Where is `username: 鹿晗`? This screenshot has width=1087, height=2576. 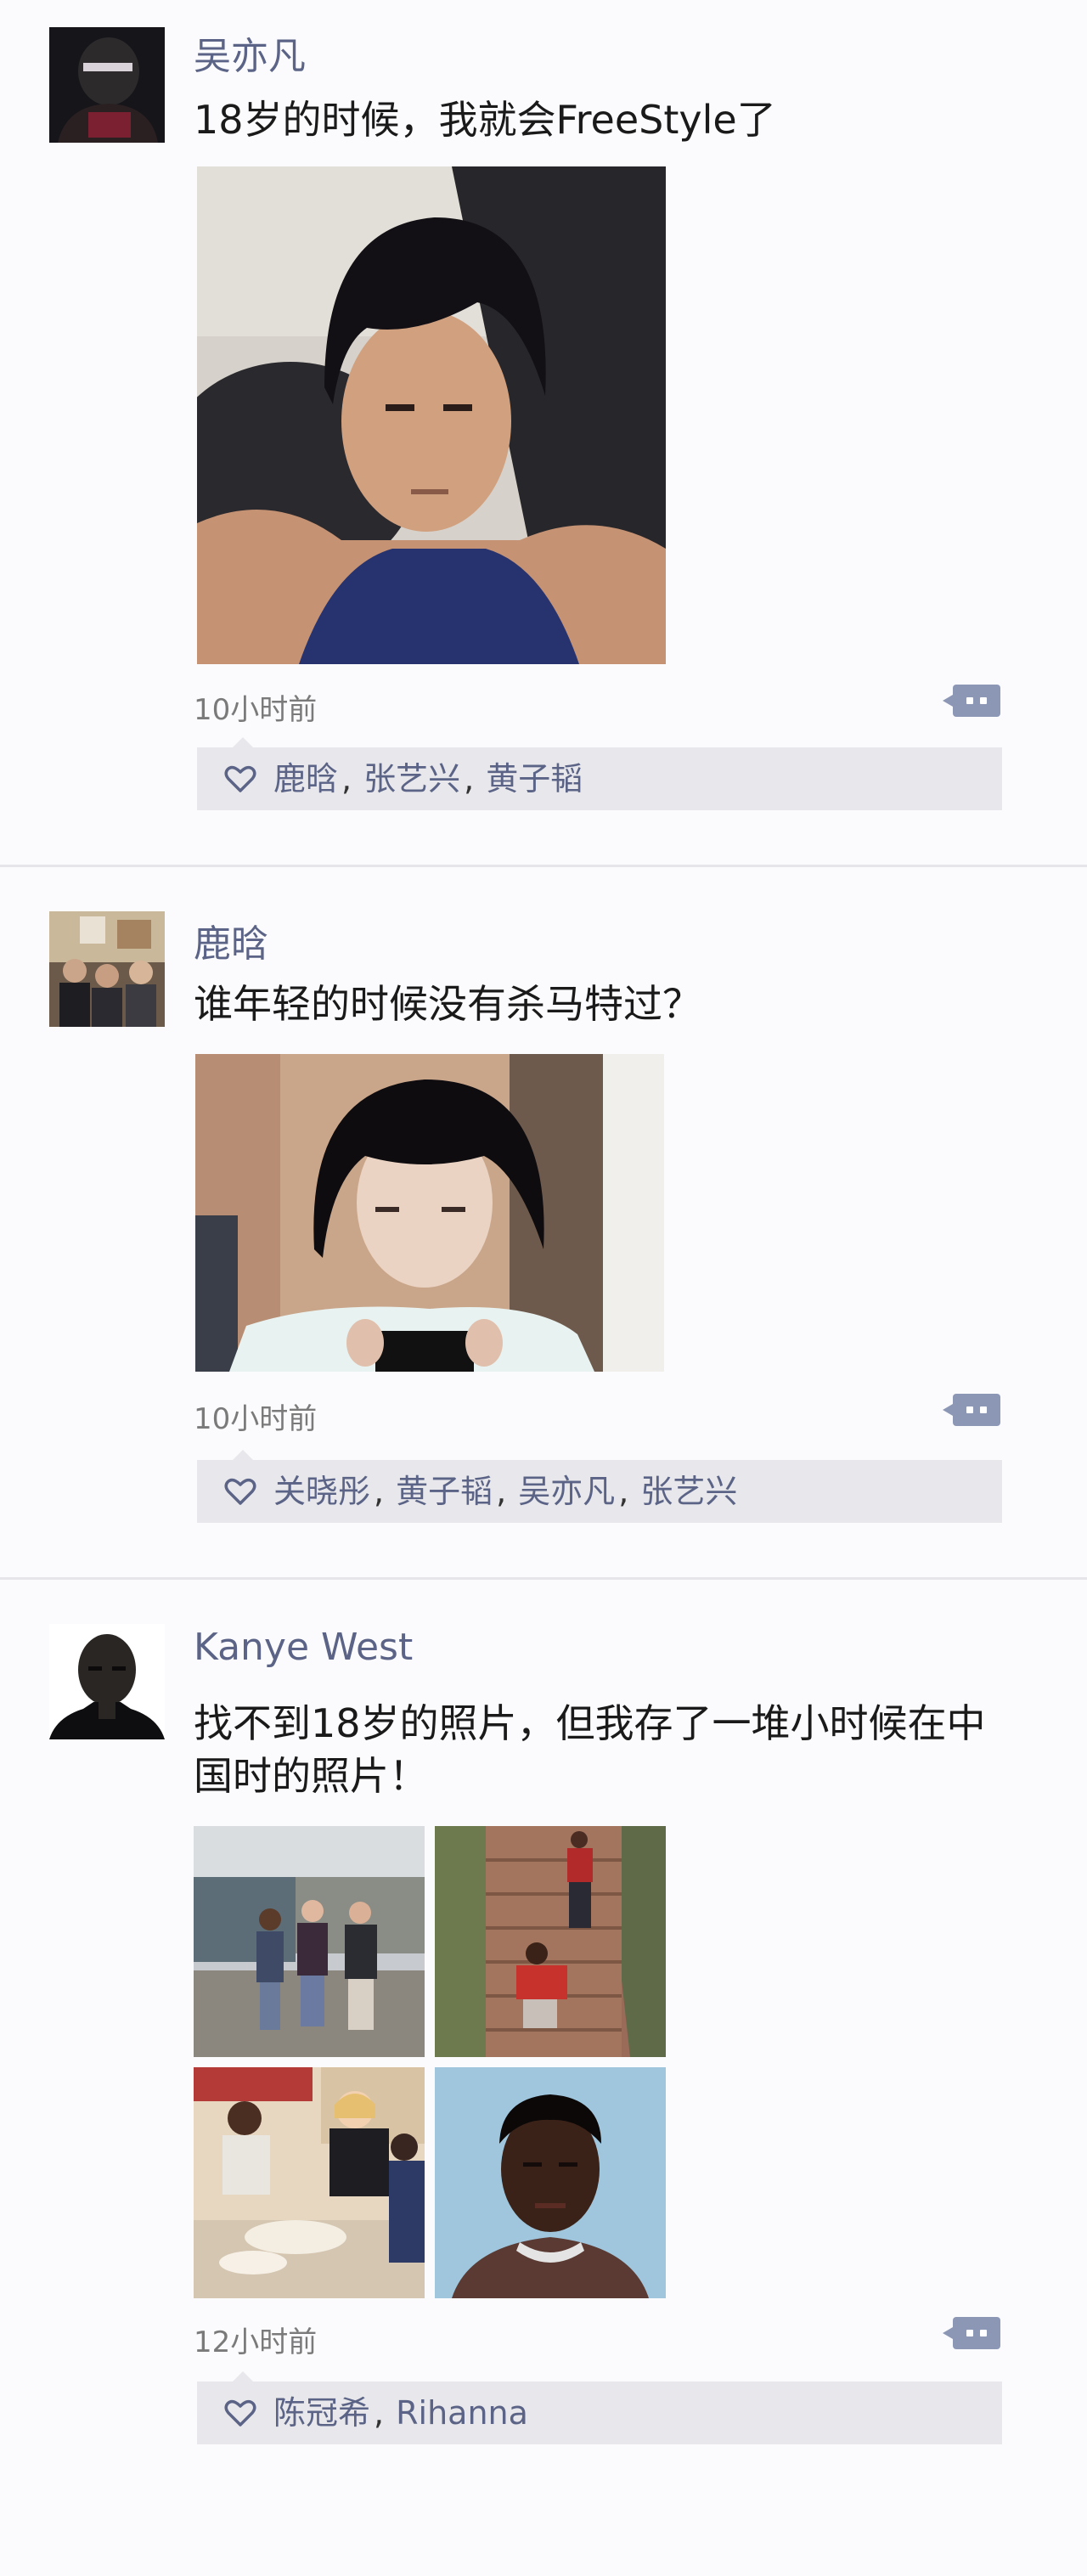 username: 鹿晗 is located at coordinates (231, 940).